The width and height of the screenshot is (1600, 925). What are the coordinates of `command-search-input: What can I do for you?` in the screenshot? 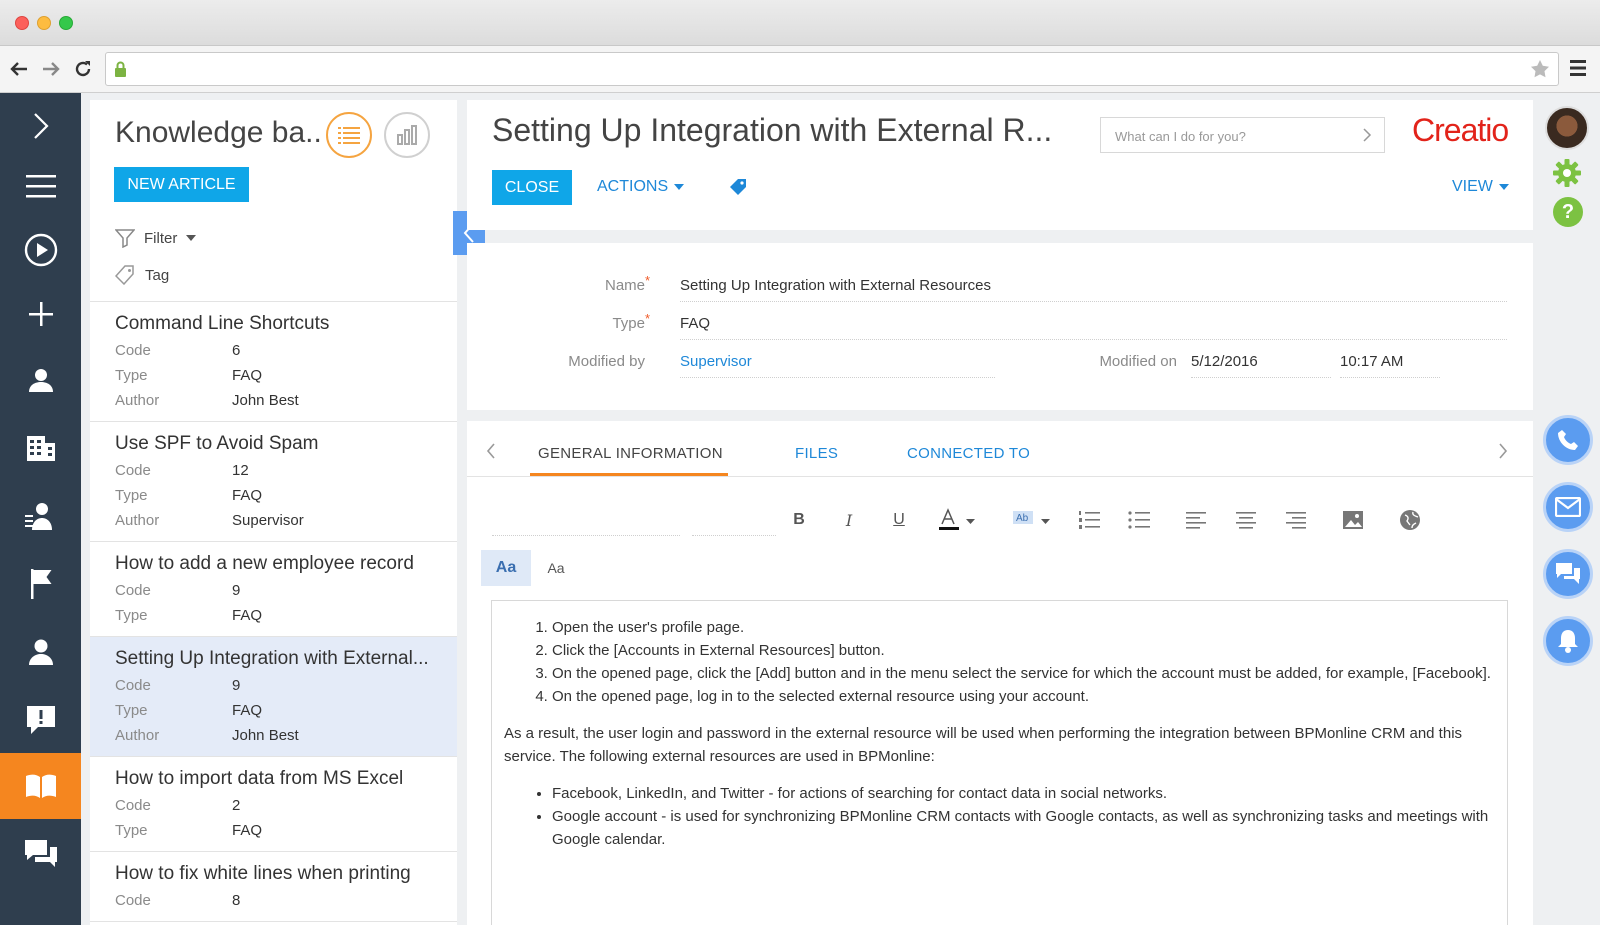 It's located at (1242, 135).